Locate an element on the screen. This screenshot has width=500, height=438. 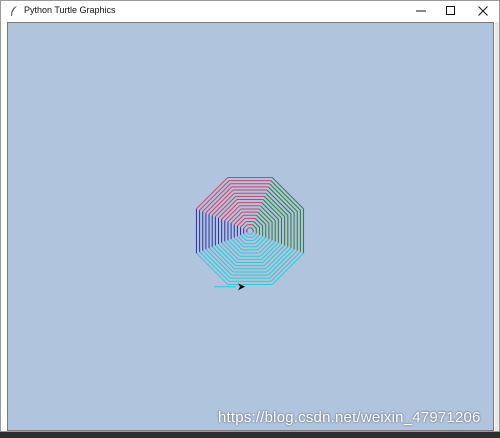
maximize-icon is located at coordinates (450, 10).